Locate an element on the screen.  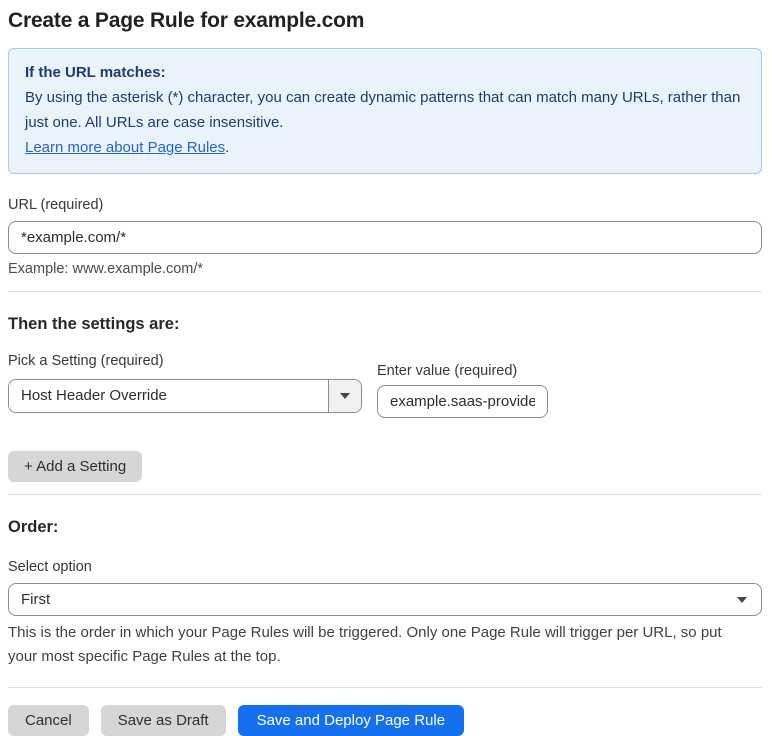
learn-more-link: Learn more about Page Rules is located at coordinates (125, 147).